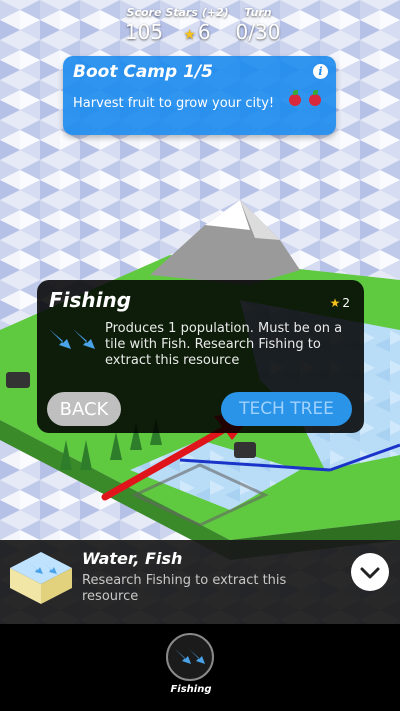 The width and height of the screenshot is (400, 711). I want to click on bootcamp-title: Boot Camp 1/5, so click(143, 72).